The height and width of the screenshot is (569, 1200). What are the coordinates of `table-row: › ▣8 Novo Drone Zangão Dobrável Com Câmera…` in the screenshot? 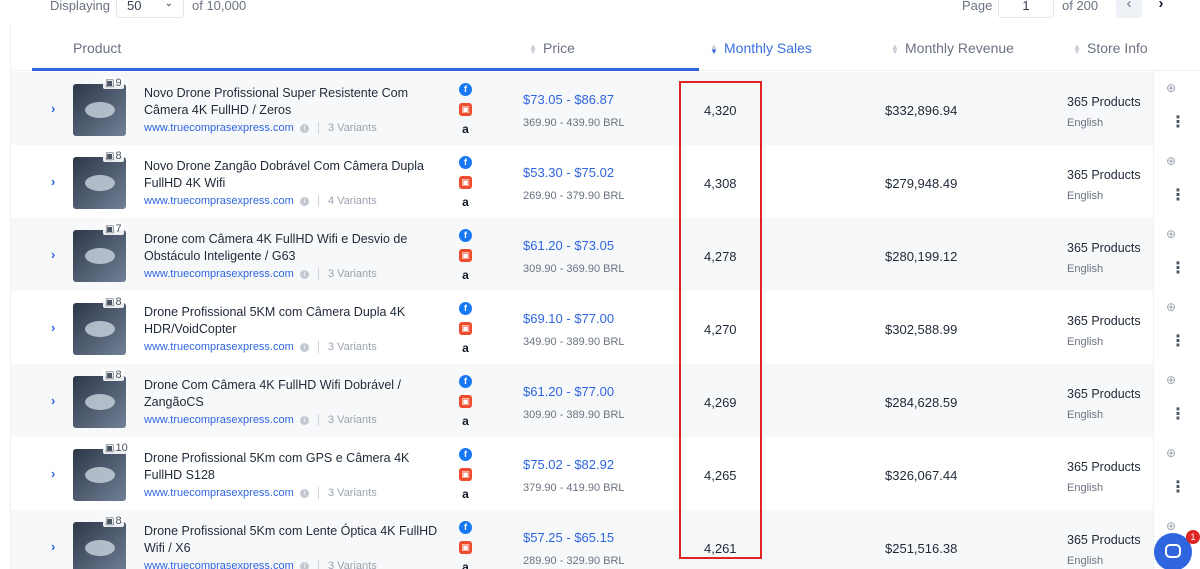 It's located at (582, 181).